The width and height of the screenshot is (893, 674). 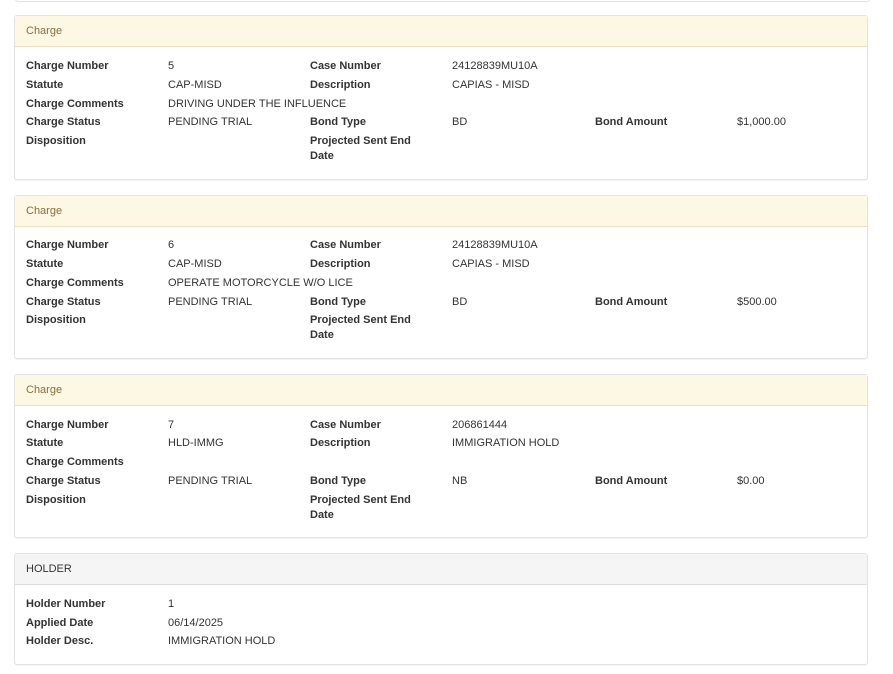 I want to click on holder-desc-label: Holder Desc., so click(x=60, y=641).